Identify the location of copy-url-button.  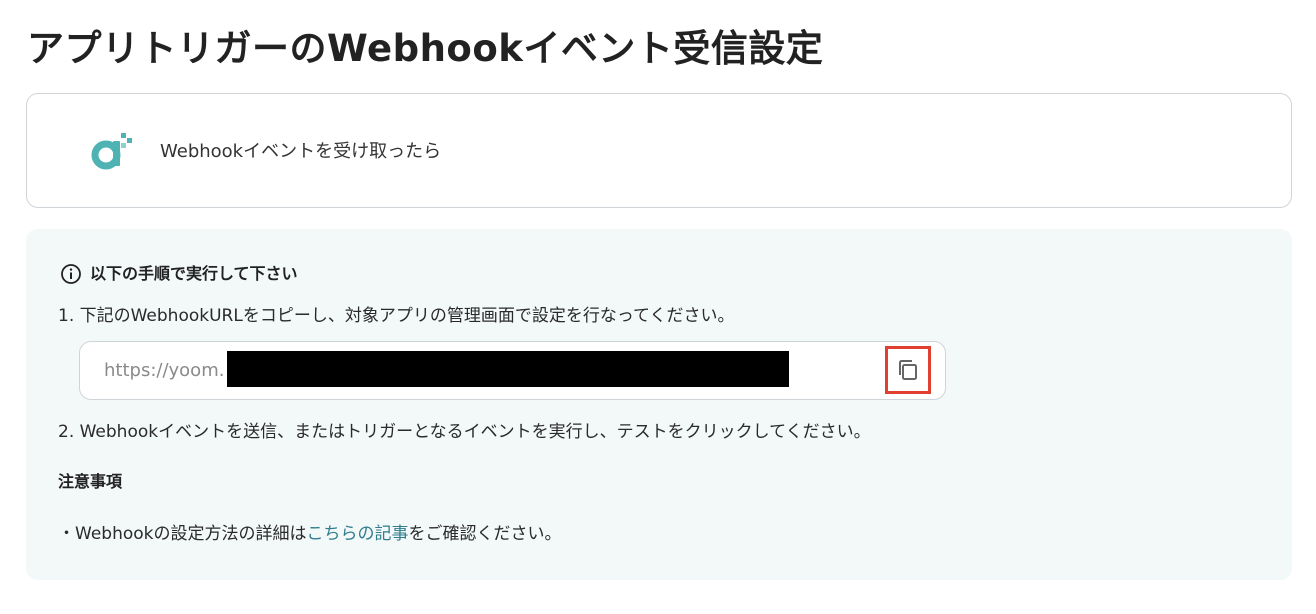
(908, 370).